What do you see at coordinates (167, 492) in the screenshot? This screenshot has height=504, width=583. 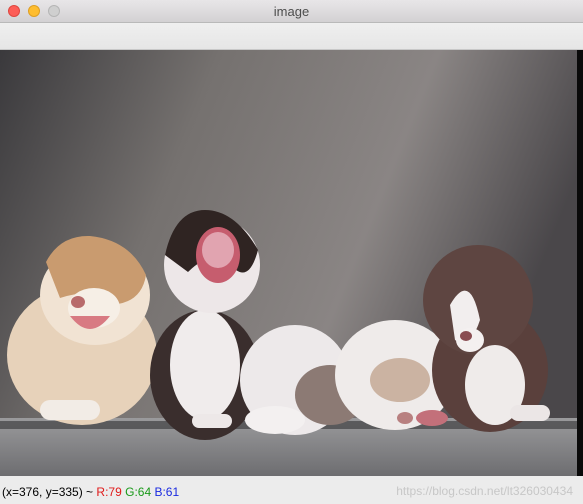 I see `blue-value: B:61` at bounding box center [167, 492].